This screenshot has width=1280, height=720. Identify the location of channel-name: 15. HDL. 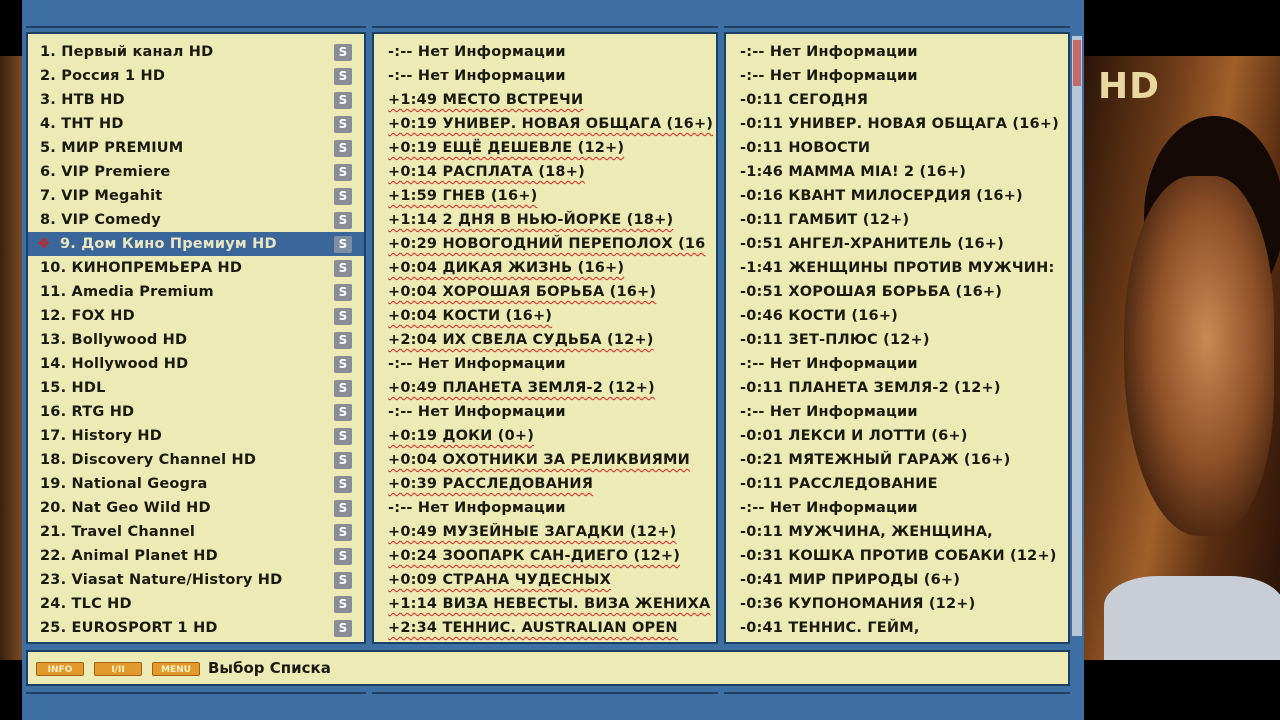
(73, 388).